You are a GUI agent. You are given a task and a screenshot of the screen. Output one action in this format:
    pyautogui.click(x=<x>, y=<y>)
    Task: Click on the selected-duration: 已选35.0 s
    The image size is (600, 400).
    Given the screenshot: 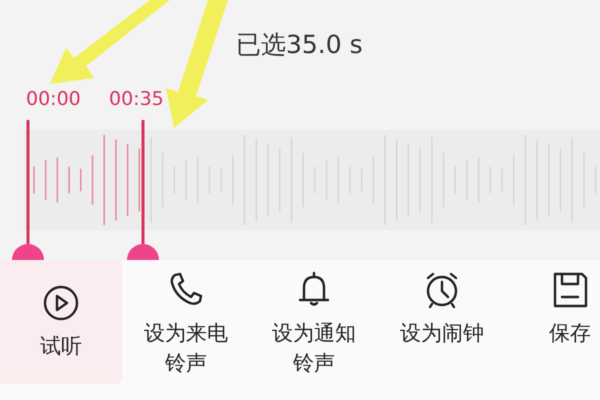 What is the action you would take?
    pyautogui.click(x=299, y=45)
    